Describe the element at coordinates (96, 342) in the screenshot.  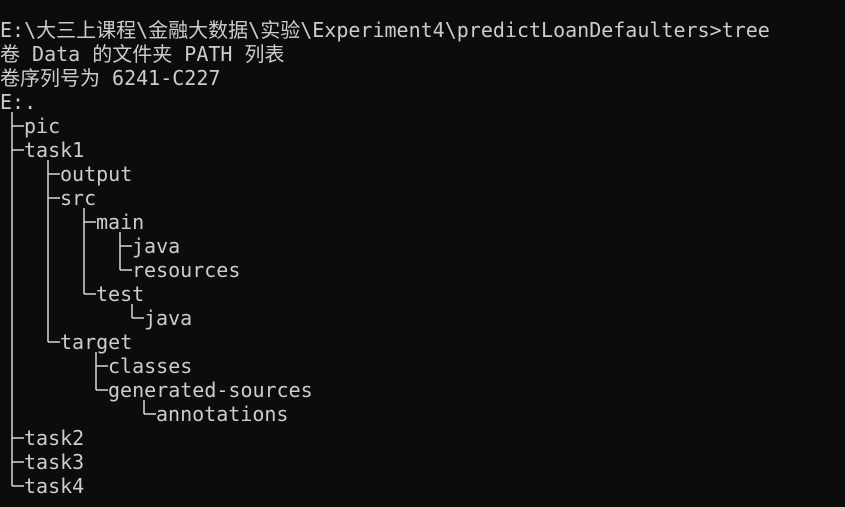
I see `tree-item-target: target` at that location.